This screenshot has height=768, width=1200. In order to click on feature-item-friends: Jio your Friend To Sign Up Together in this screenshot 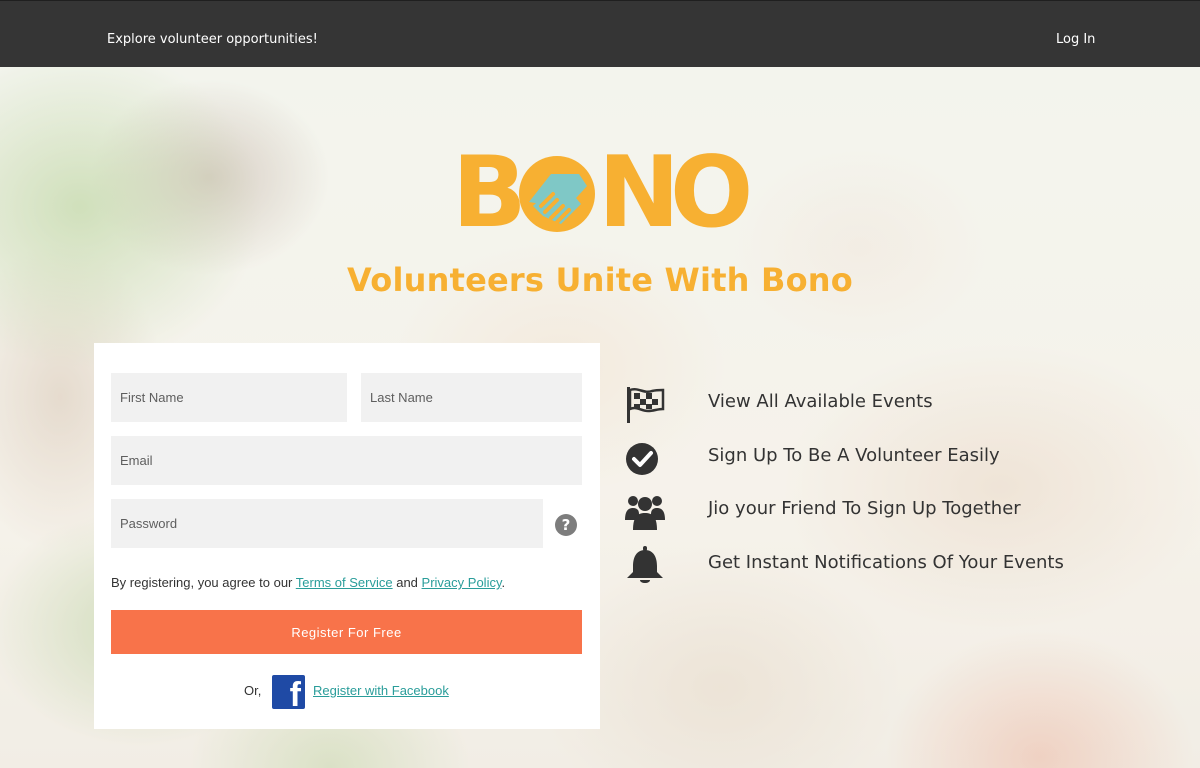, I will do `click(854, 512)`.